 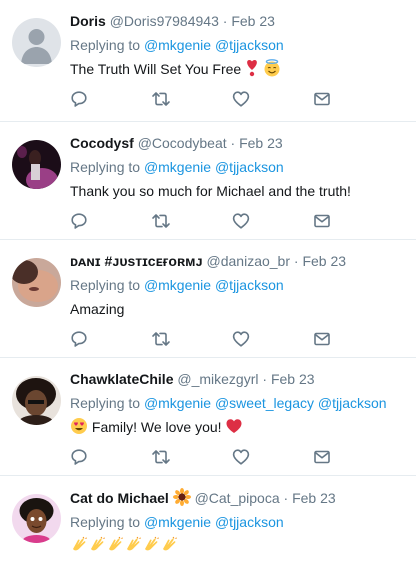 I want to click on tweet-header: ᴅᴀɴɪ #ᴊᴜsᴛɪᴄᴇғᴏʀᴍᴊ @danizao_br · Feb 23, so click(x=237, y=261).